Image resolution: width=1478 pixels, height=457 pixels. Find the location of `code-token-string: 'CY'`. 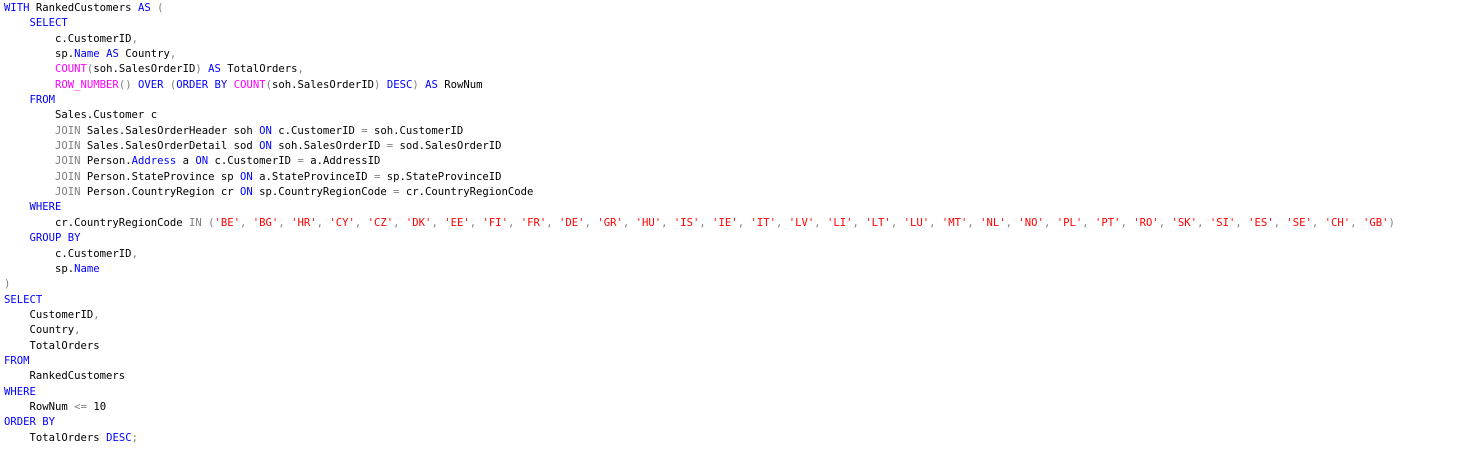

code-token-string: 'CY' is located at coordinates (342, 222).